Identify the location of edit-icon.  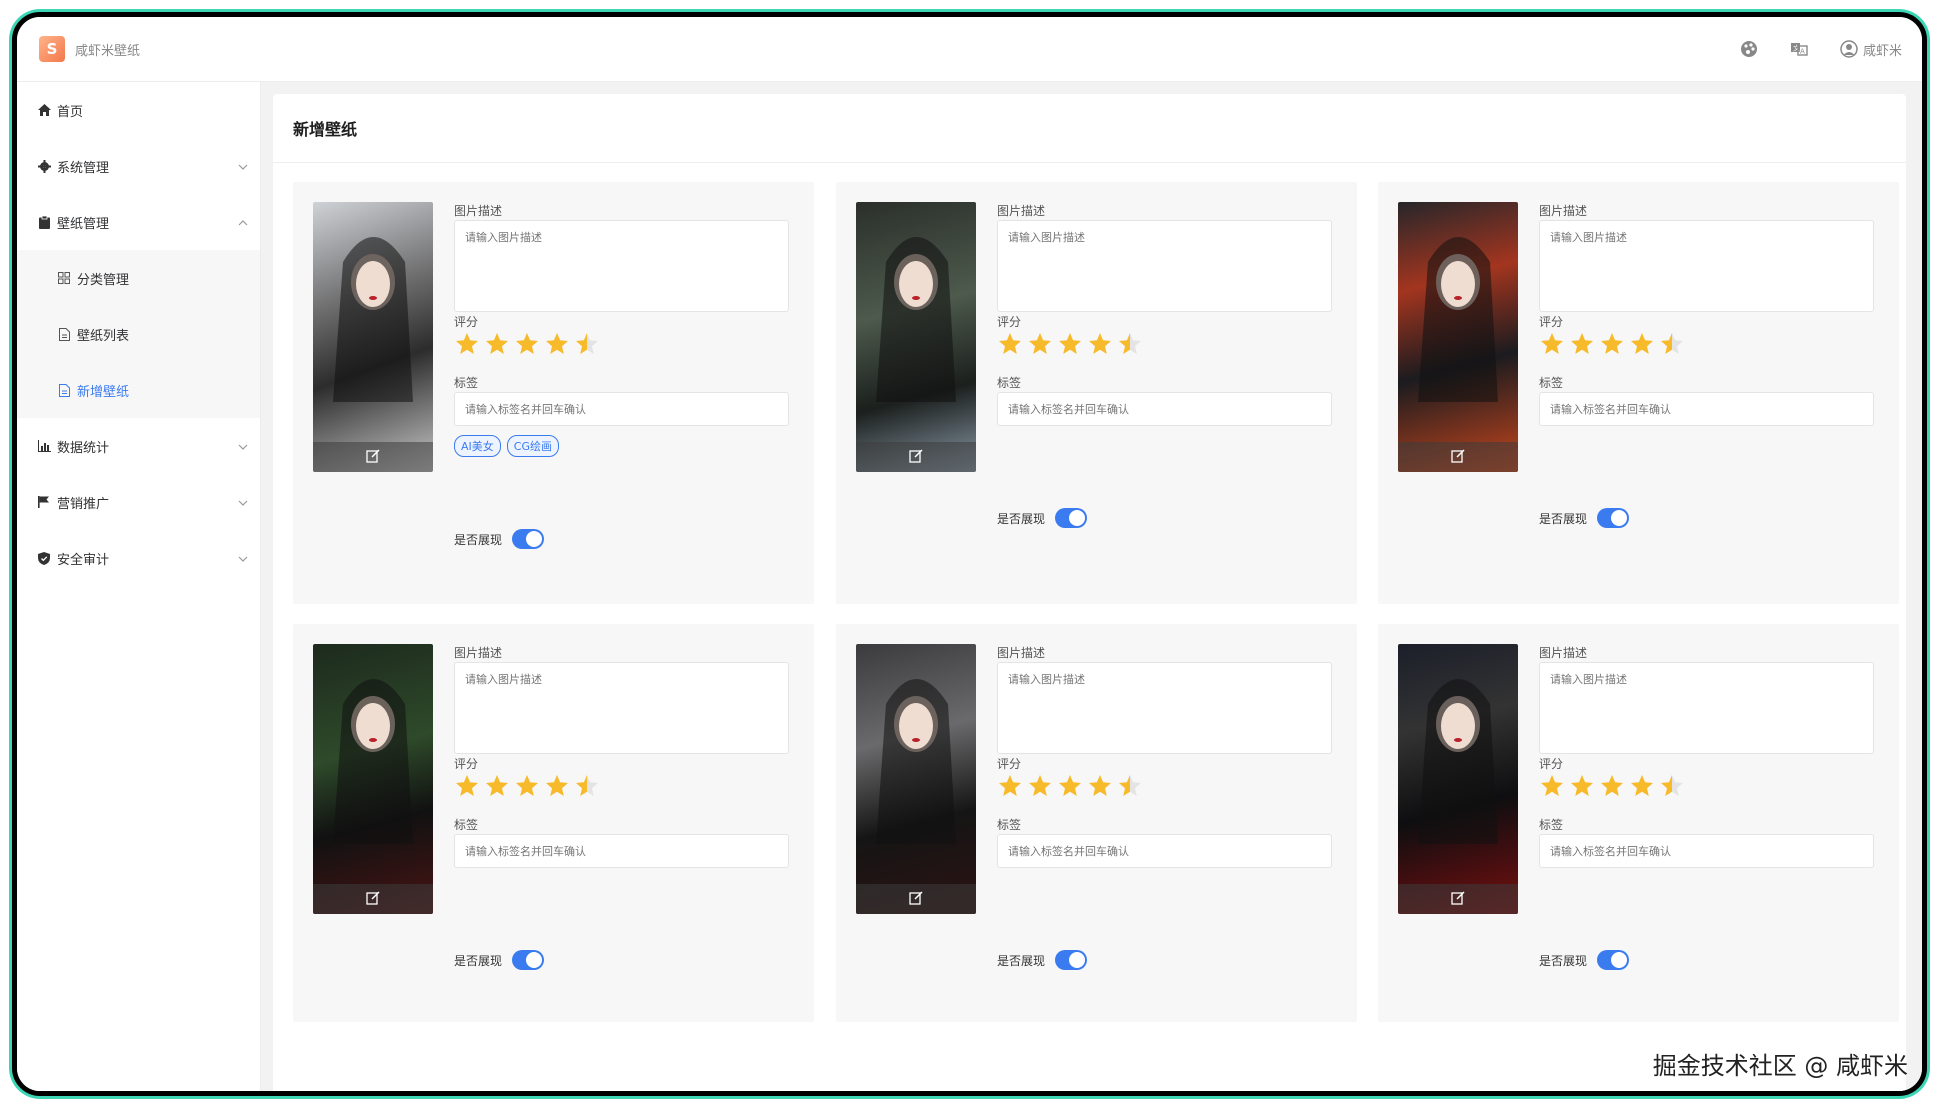
(373, 457).